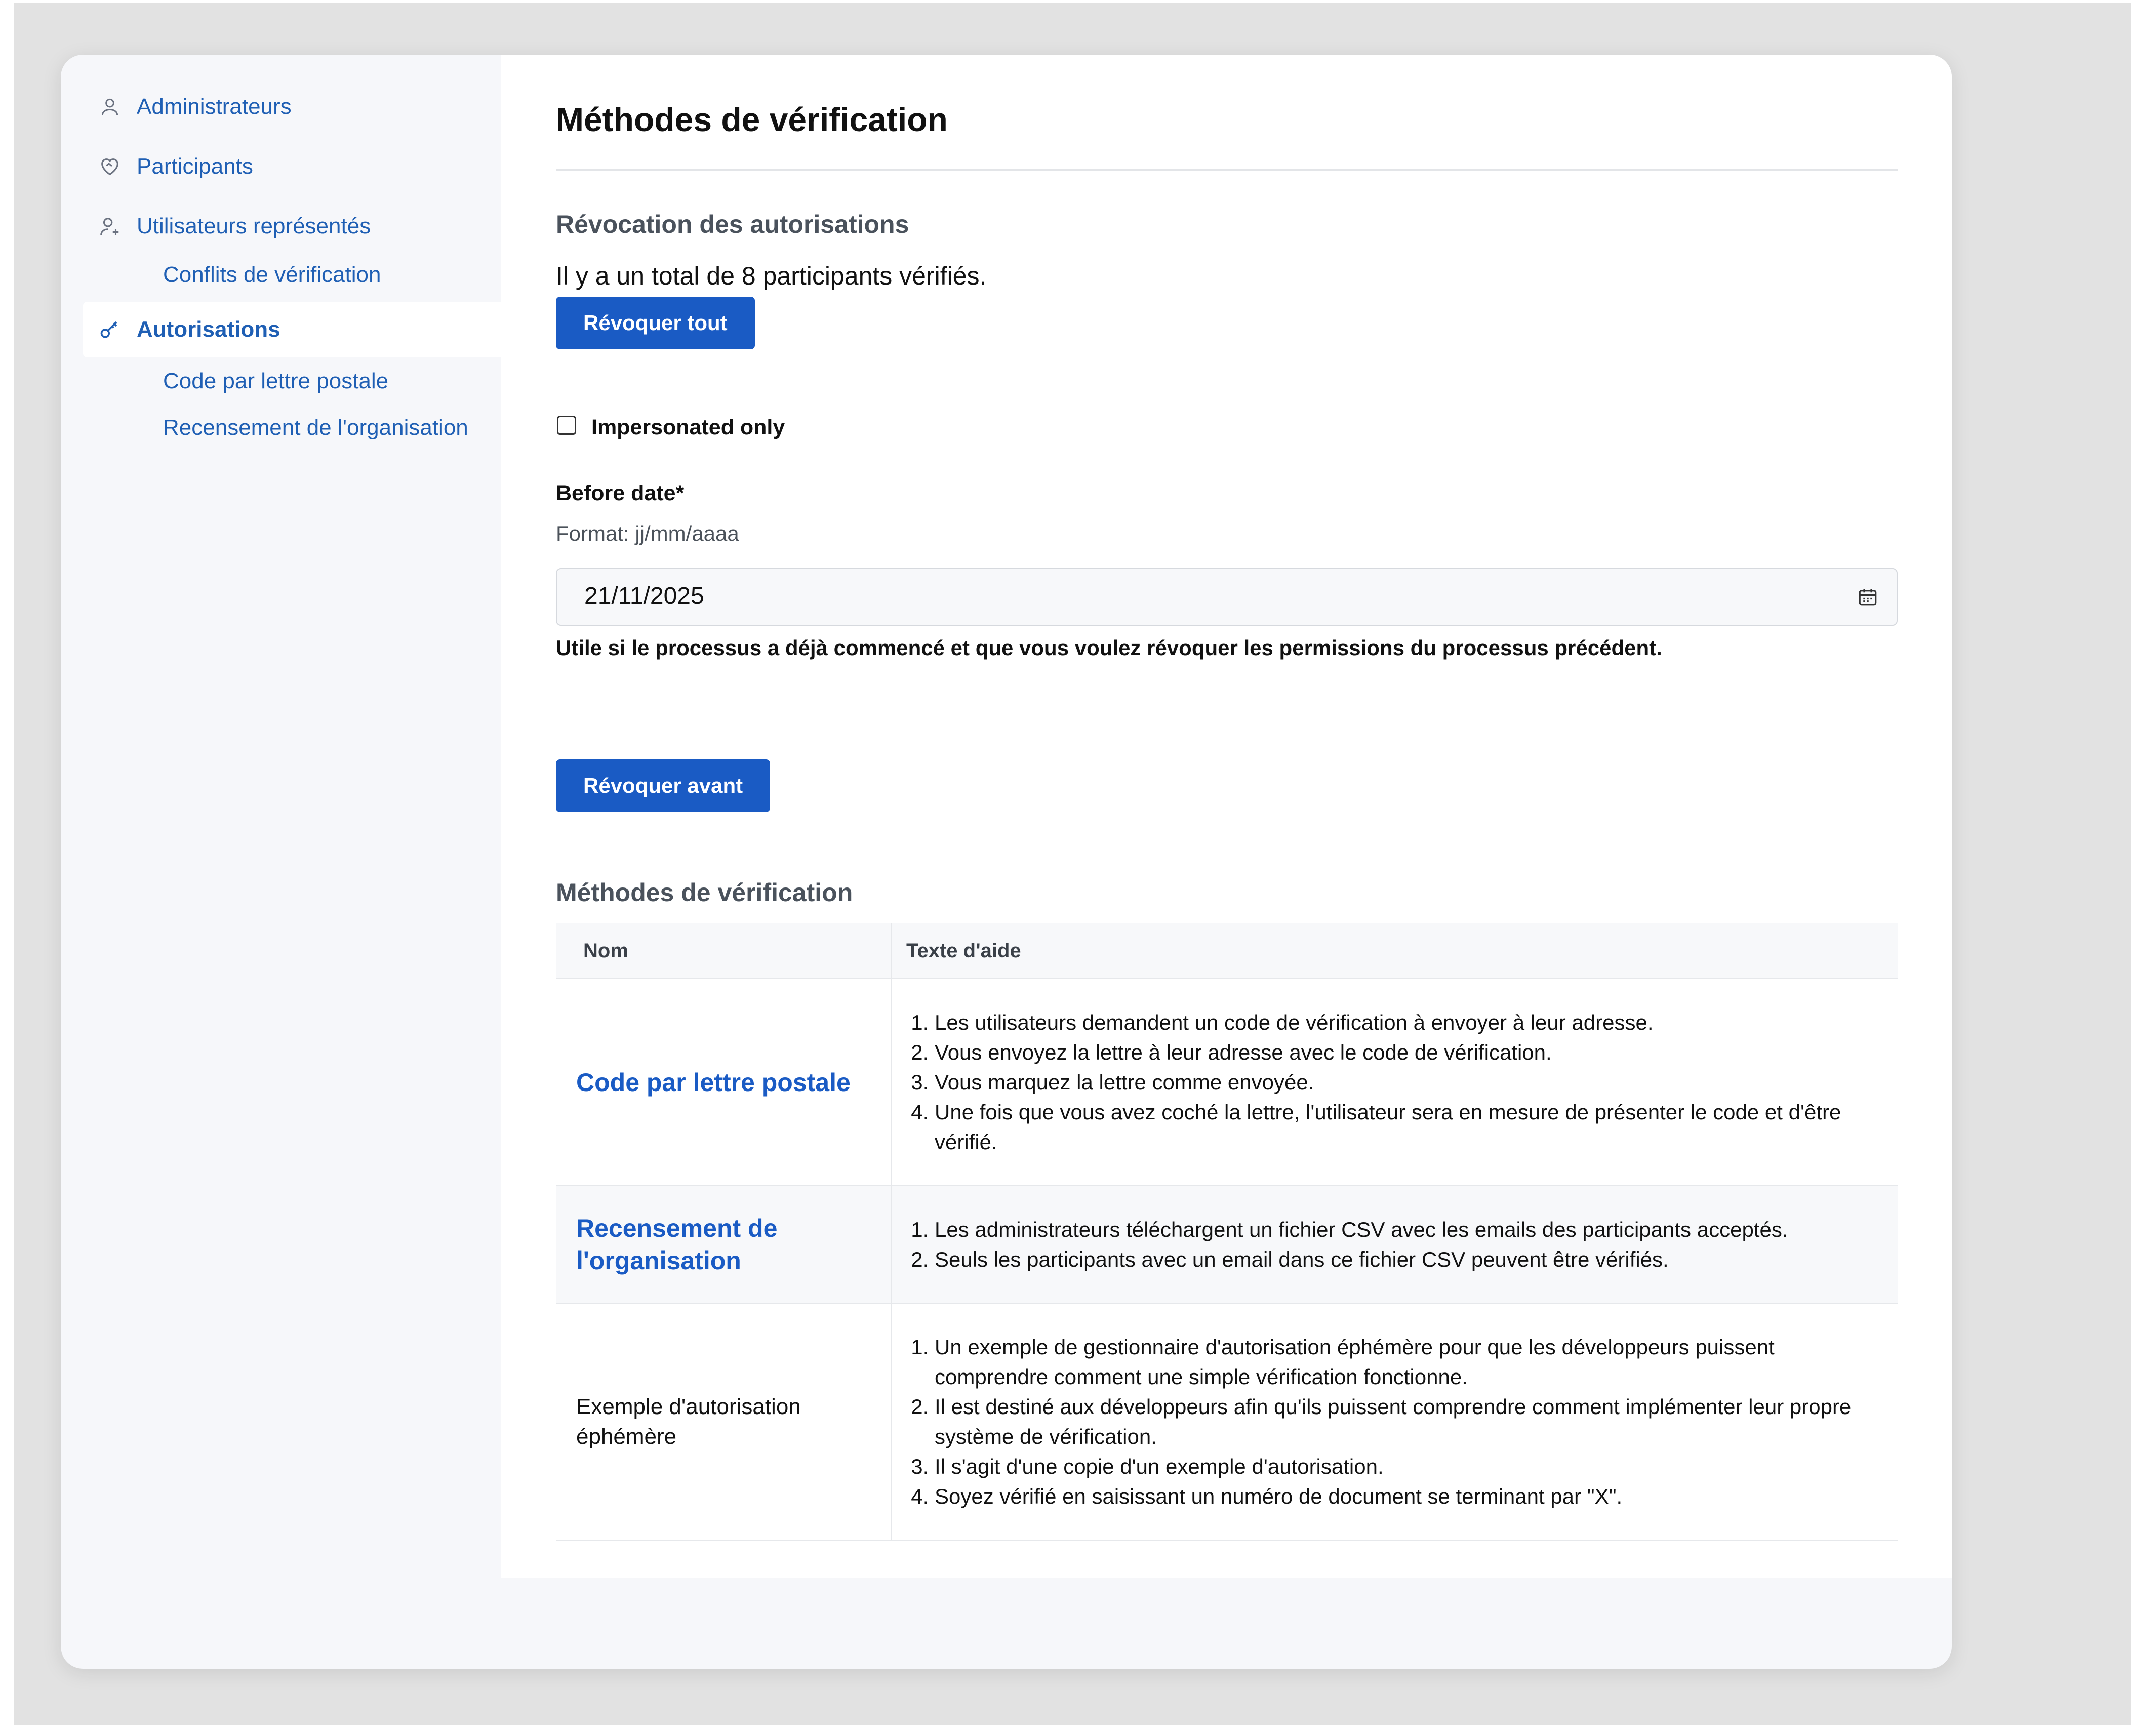  Describe the element at coordinates (656, 323) in the screenshot. I see `revoke-all-button: Révoquer tout` at that location.